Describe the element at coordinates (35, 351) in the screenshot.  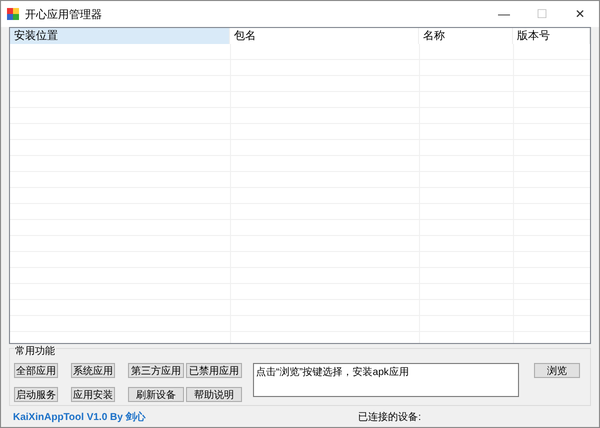
I see `group-title: 常用功能` at that location.